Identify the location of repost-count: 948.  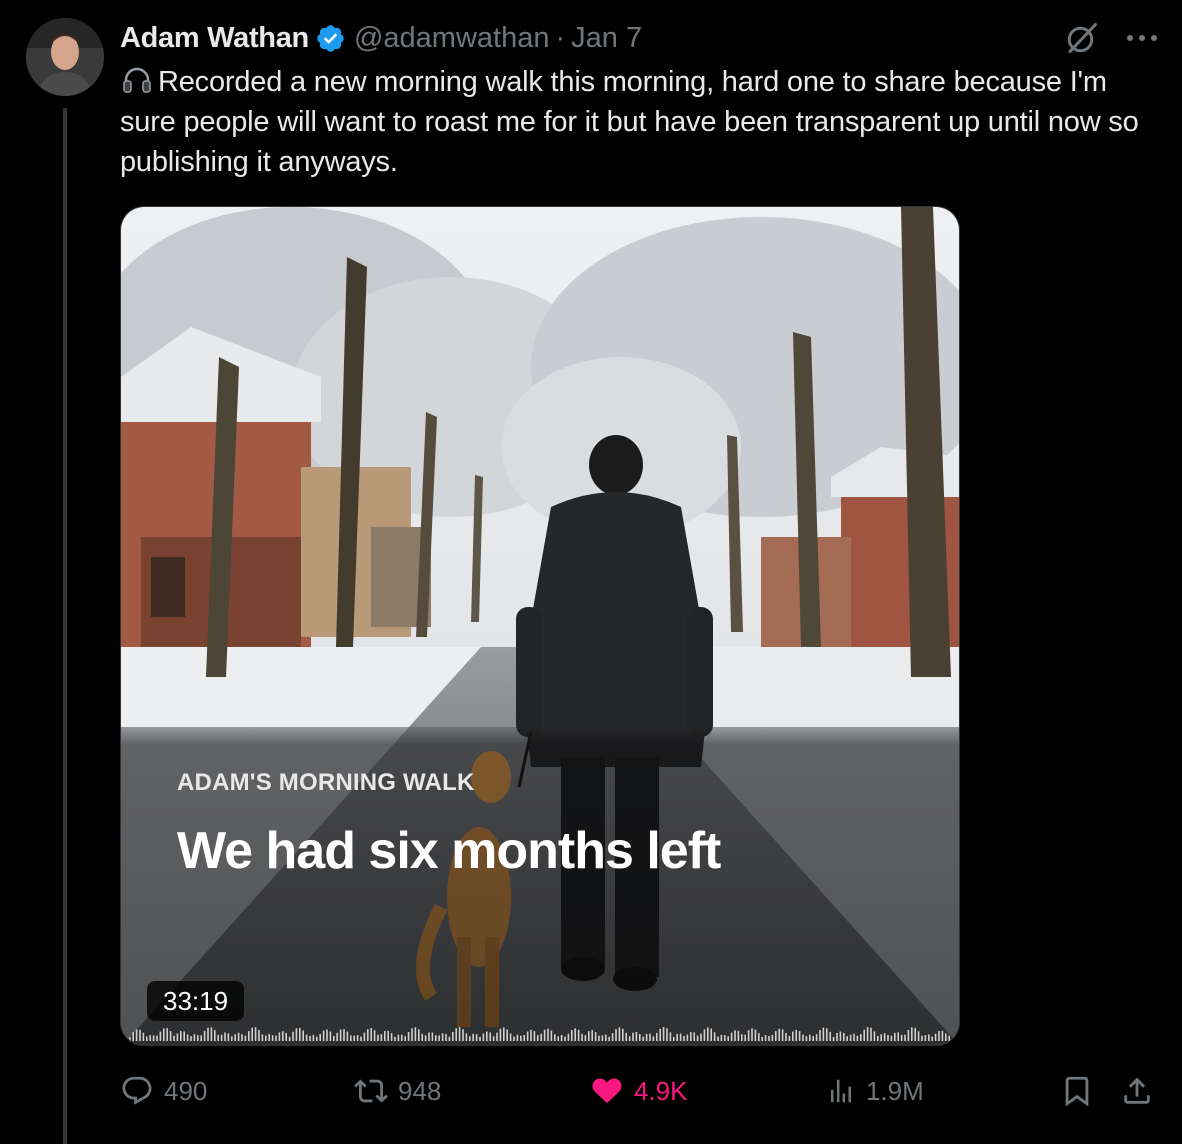
(420, 1090).